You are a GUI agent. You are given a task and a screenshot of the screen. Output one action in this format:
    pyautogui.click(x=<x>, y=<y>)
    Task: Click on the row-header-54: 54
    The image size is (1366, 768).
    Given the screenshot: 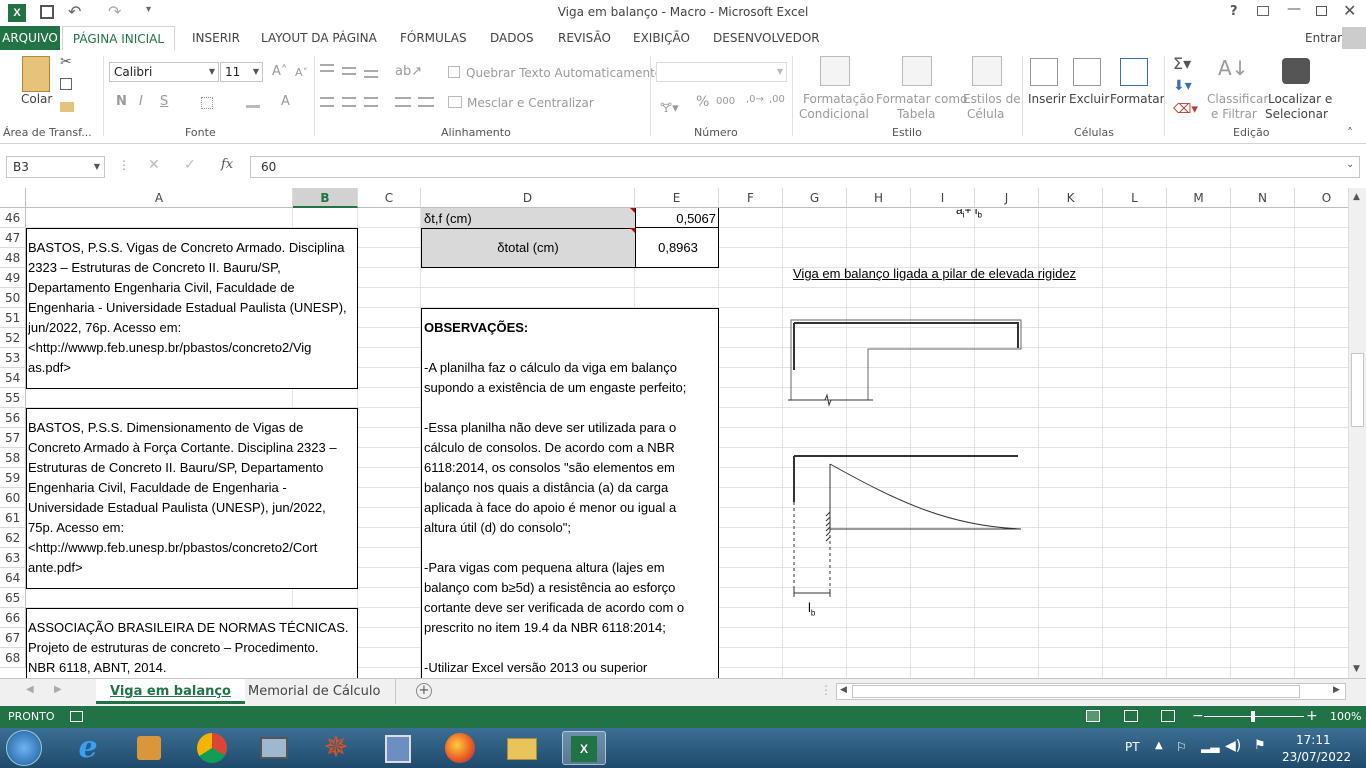 What is the action you would take?
    pyautogui.click(x=13, y=378)
    